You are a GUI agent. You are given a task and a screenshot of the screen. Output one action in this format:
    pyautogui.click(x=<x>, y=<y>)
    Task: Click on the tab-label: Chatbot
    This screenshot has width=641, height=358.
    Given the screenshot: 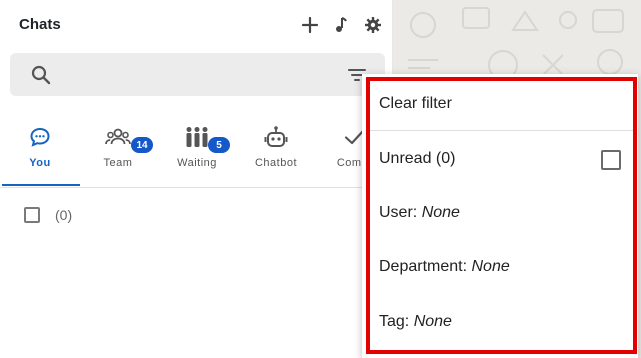 What is the action you would take?
    pyautogui.click(x=276, y=163)
    